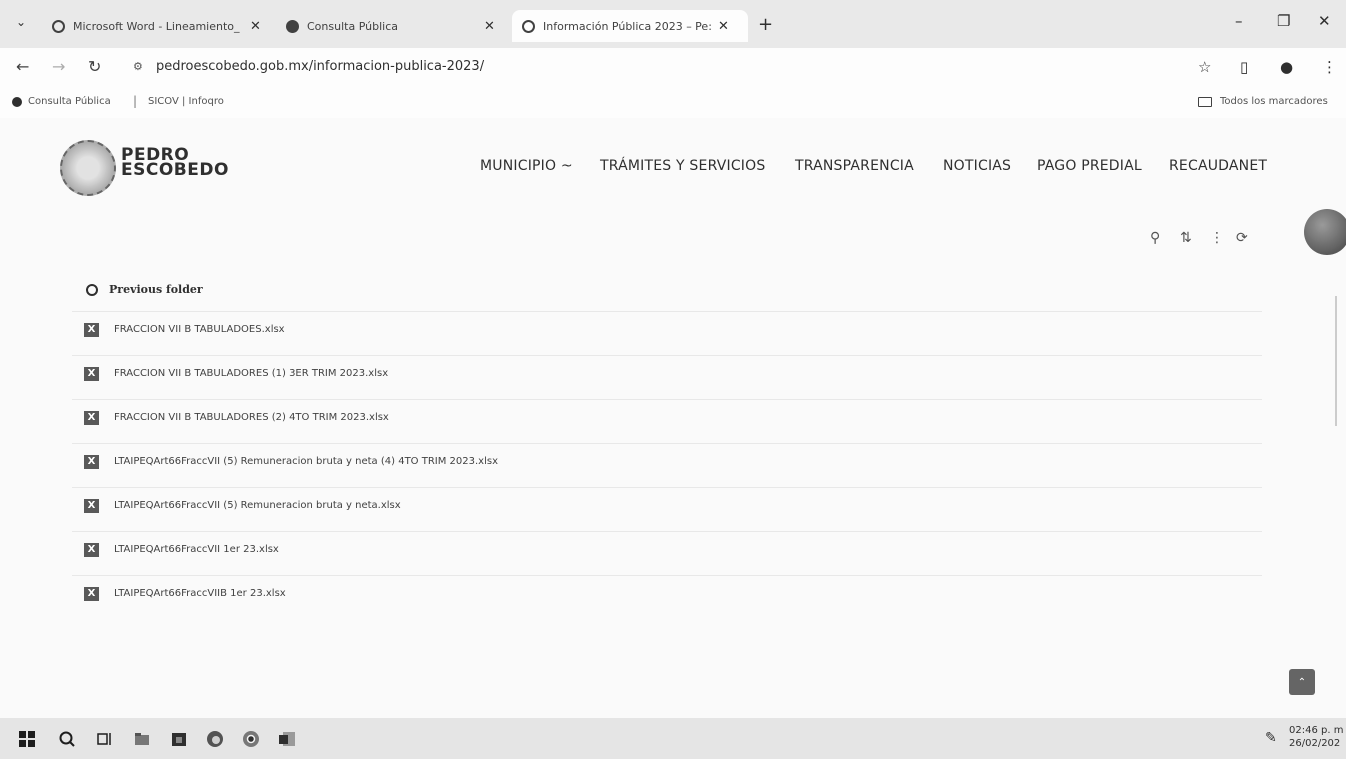 The height and width of the screenshot is (759, 1346). Describe the element at coordinates (58, 66) in the screenshot. I see `forward-icon: →` at that location.